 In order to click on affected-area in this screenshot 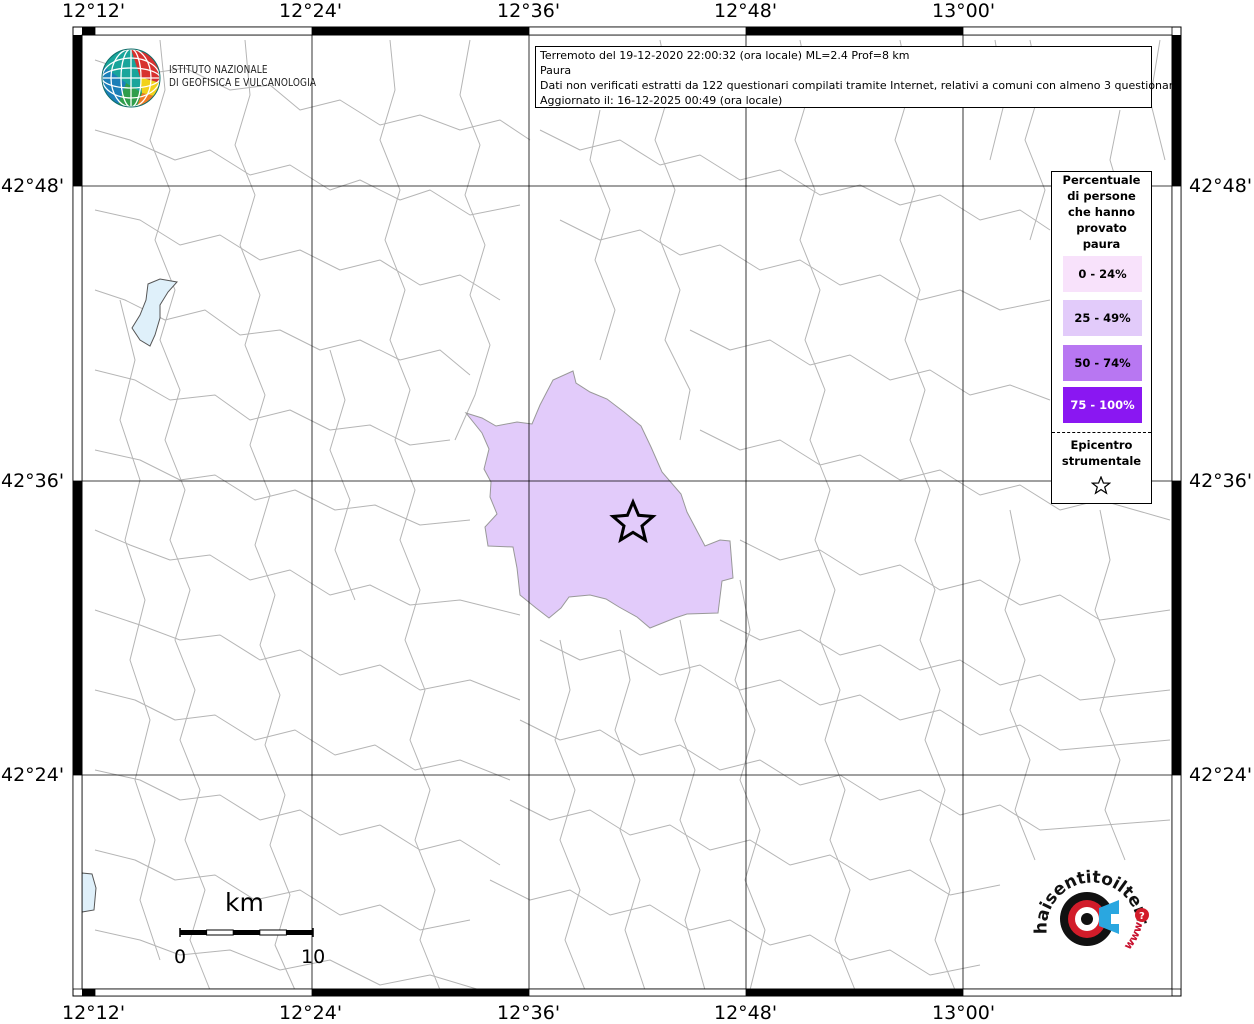, I will do `click(599, 499)`.